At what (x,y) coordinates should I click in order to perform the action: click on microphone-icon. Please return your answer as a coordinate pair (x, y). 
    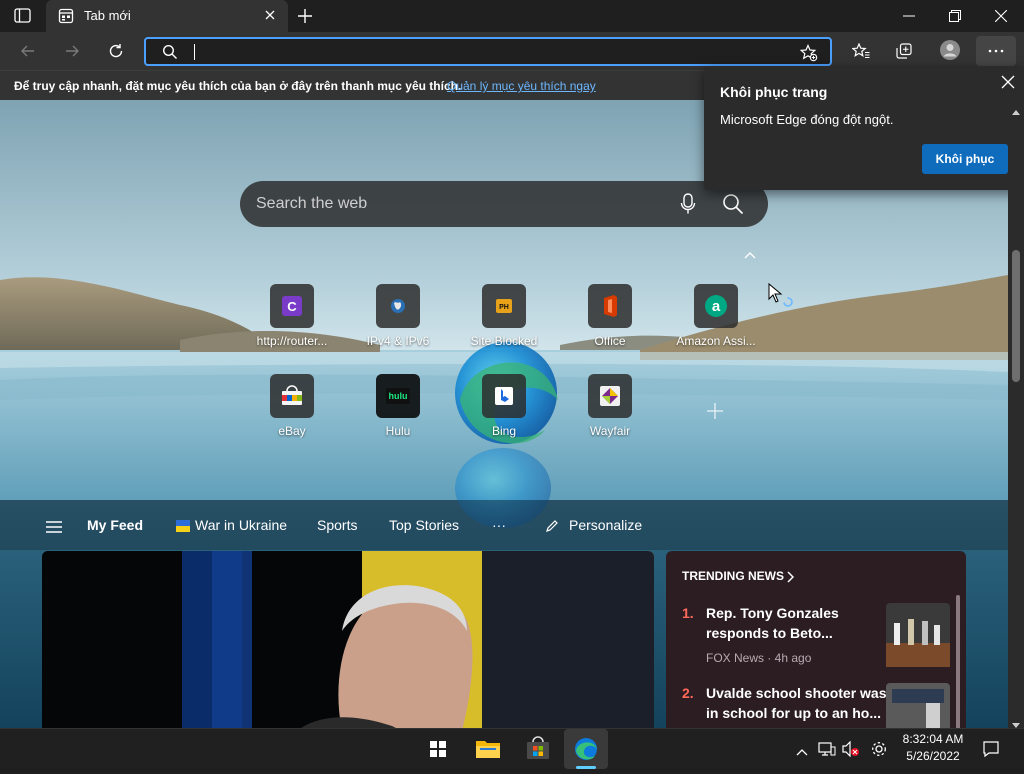
    Looking at the image, I should click on (688, 206).